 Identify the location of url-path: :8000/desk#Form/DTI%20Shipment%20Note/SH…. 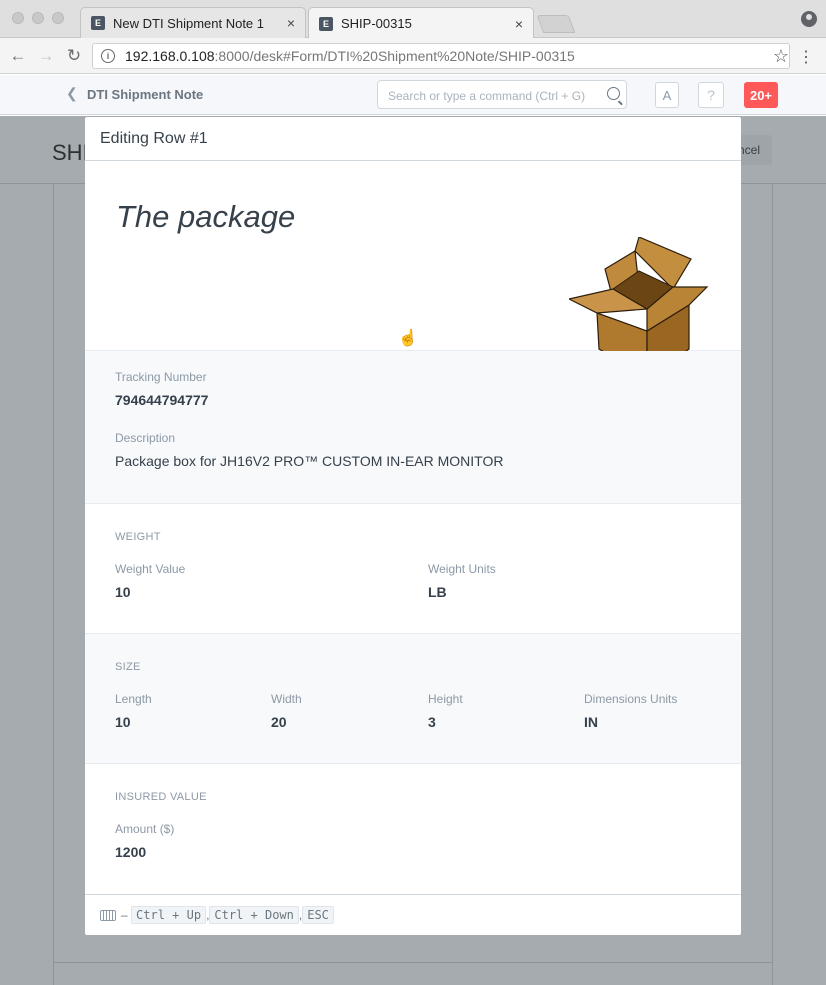
(394, 56).